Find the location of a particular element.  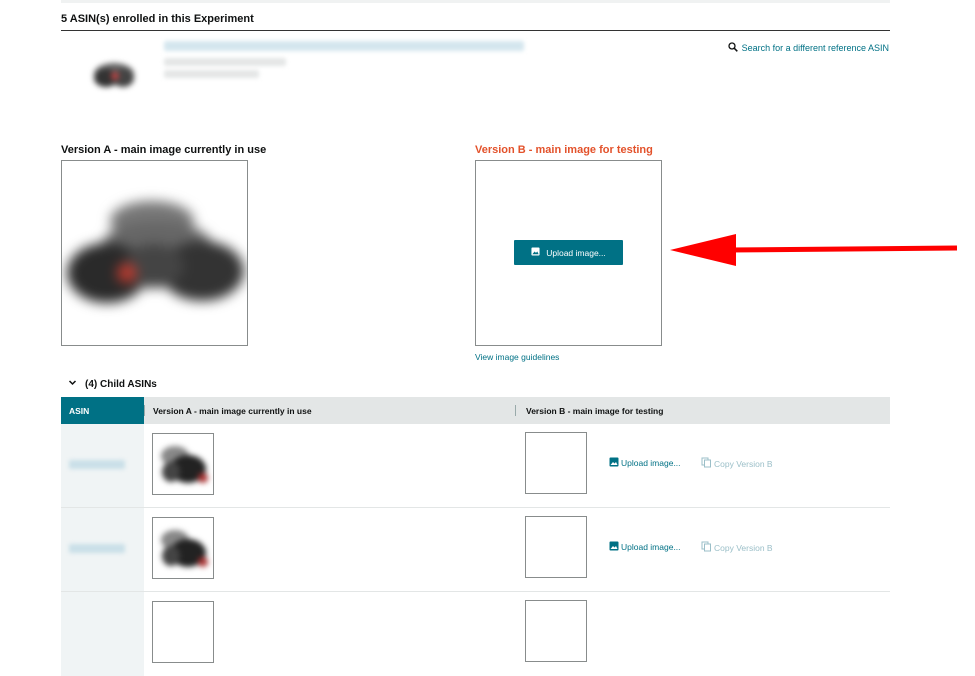

search-different-asin-link: Search for a different reference ASIN is located at coordinates (808, 48).